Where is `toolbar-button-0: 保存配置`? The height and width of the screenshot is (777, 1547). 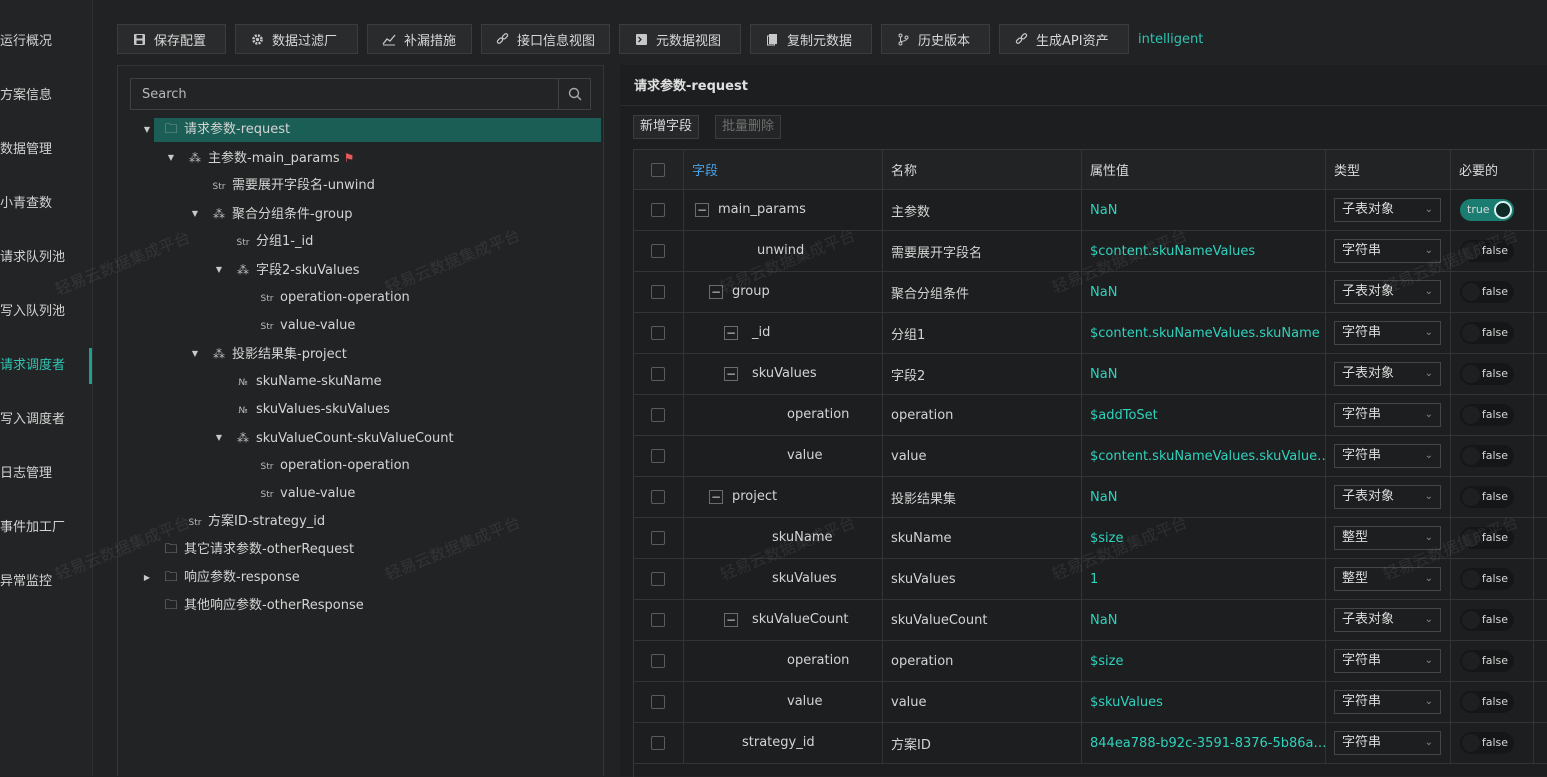
toolbar-button-0: 保存配置 is located at coordinates (171, 39).